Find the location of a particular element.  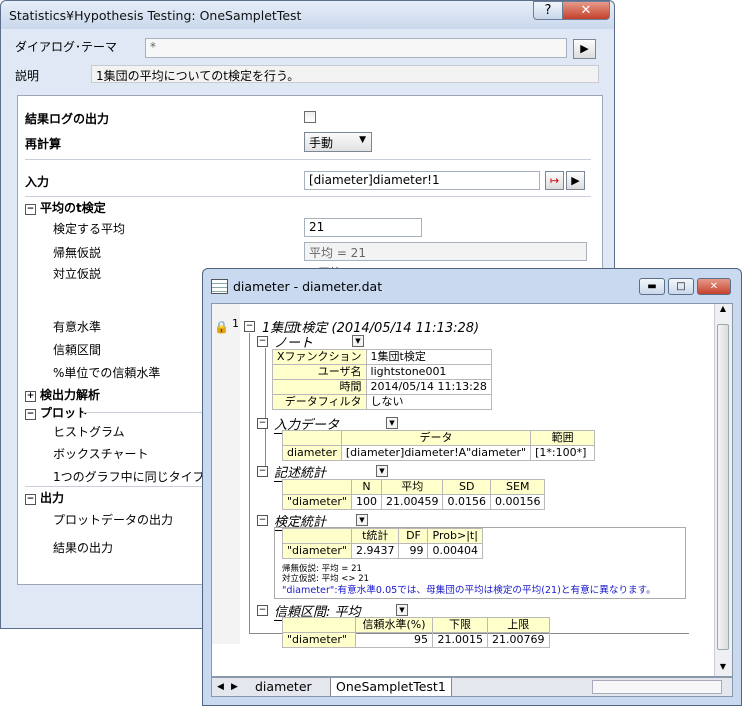

table-row: "diameter" 100 21.00459 0.0156 0.00156 is located at coordinates (414, 502).